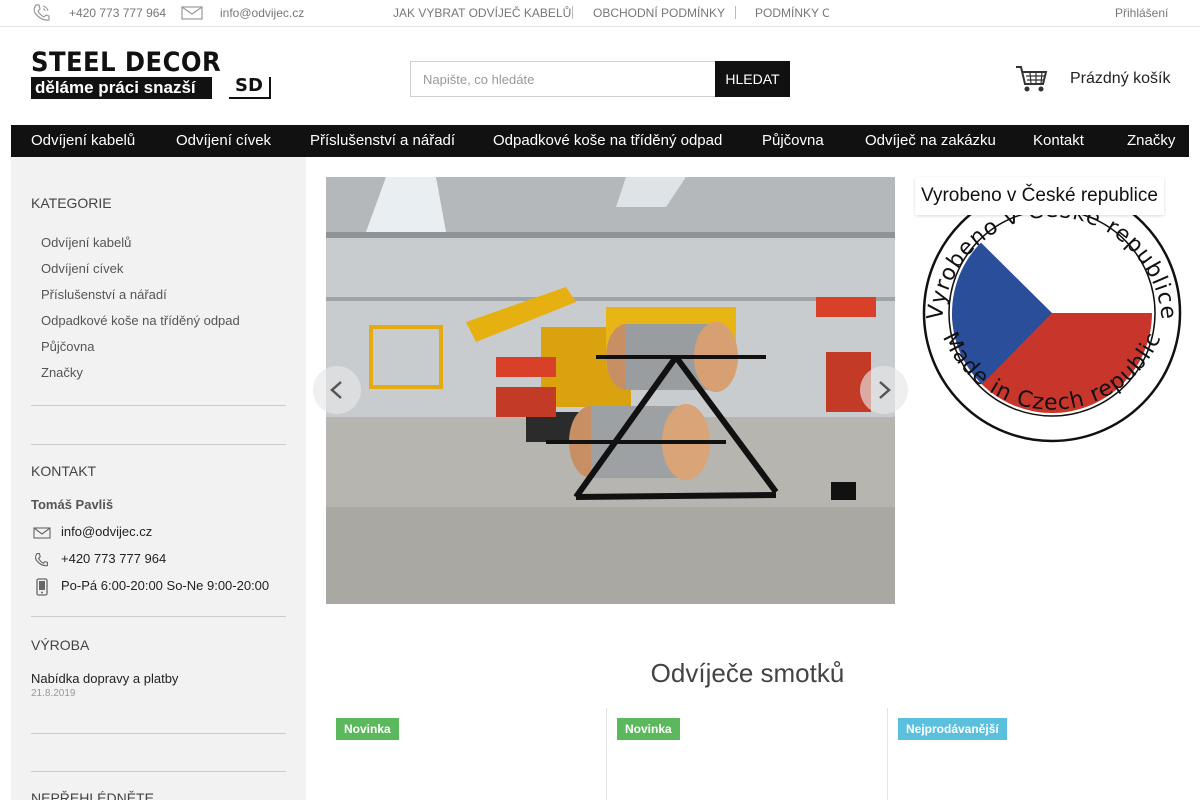  I want to click on sidebar-item-accessories: Příslušenství a nářadí, so click(104, 294).